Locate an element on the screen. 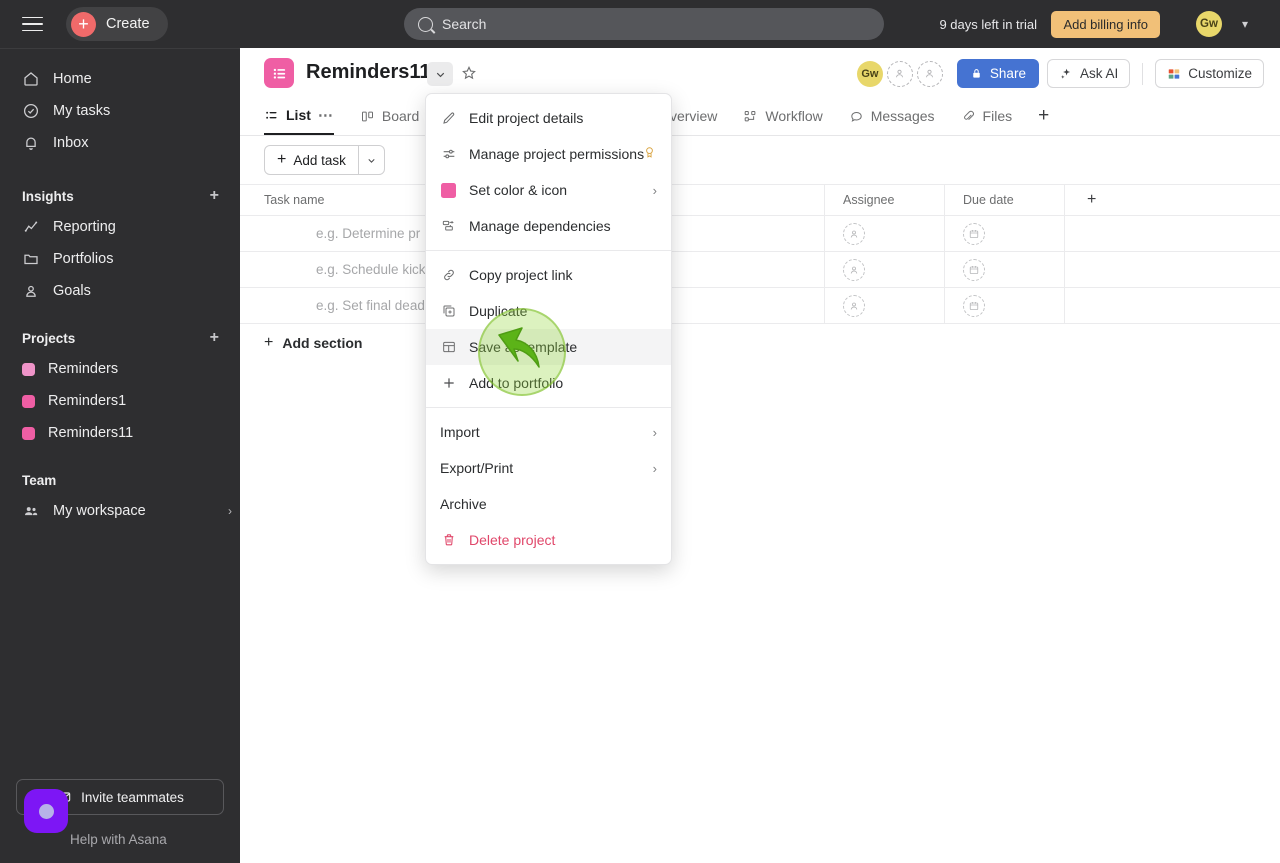 Image resolution: width=1280 pixels, height=863 pixels. add-section-button: + Add section is located at coordinates (760, 343).